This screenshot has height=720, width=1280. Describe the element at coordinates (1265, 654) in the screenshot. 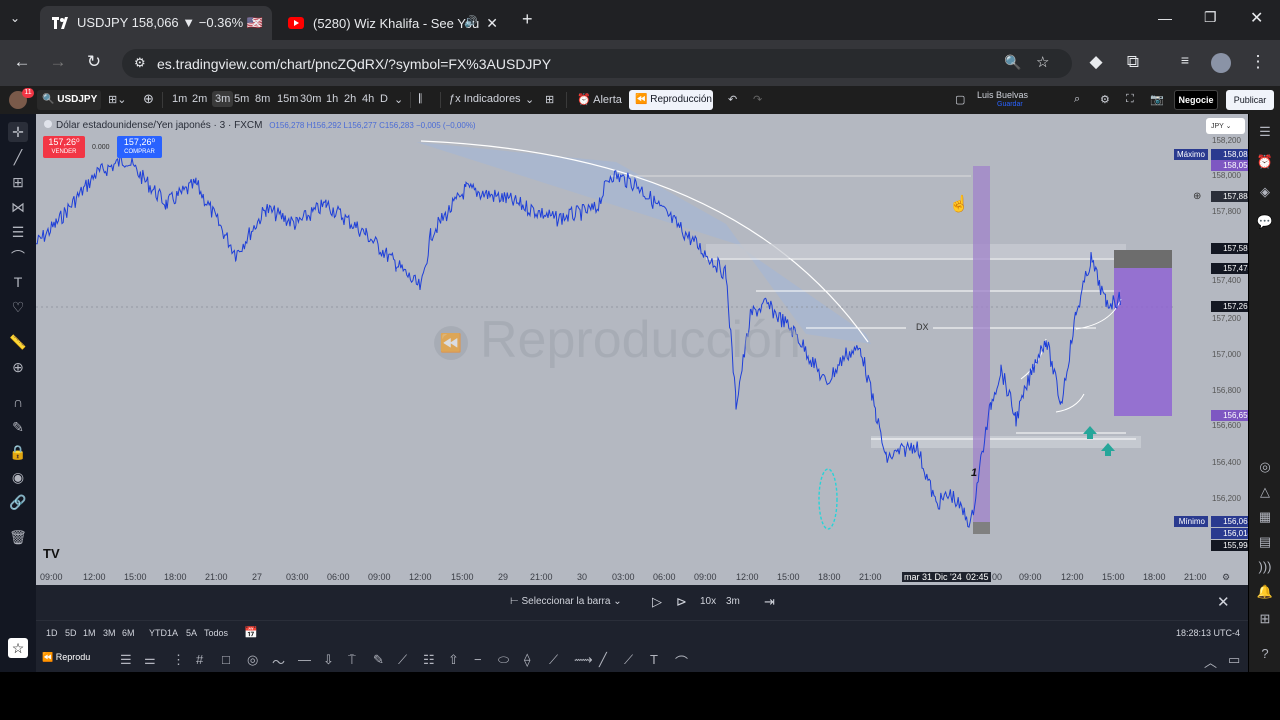

I see `help-icon: ?` at that location.